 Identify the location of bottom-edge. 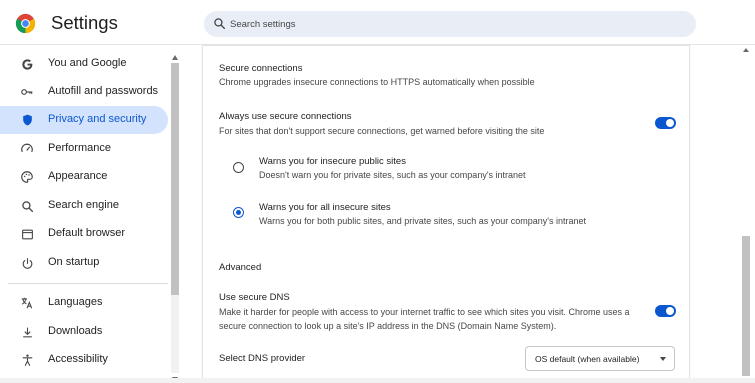
(377, 380).